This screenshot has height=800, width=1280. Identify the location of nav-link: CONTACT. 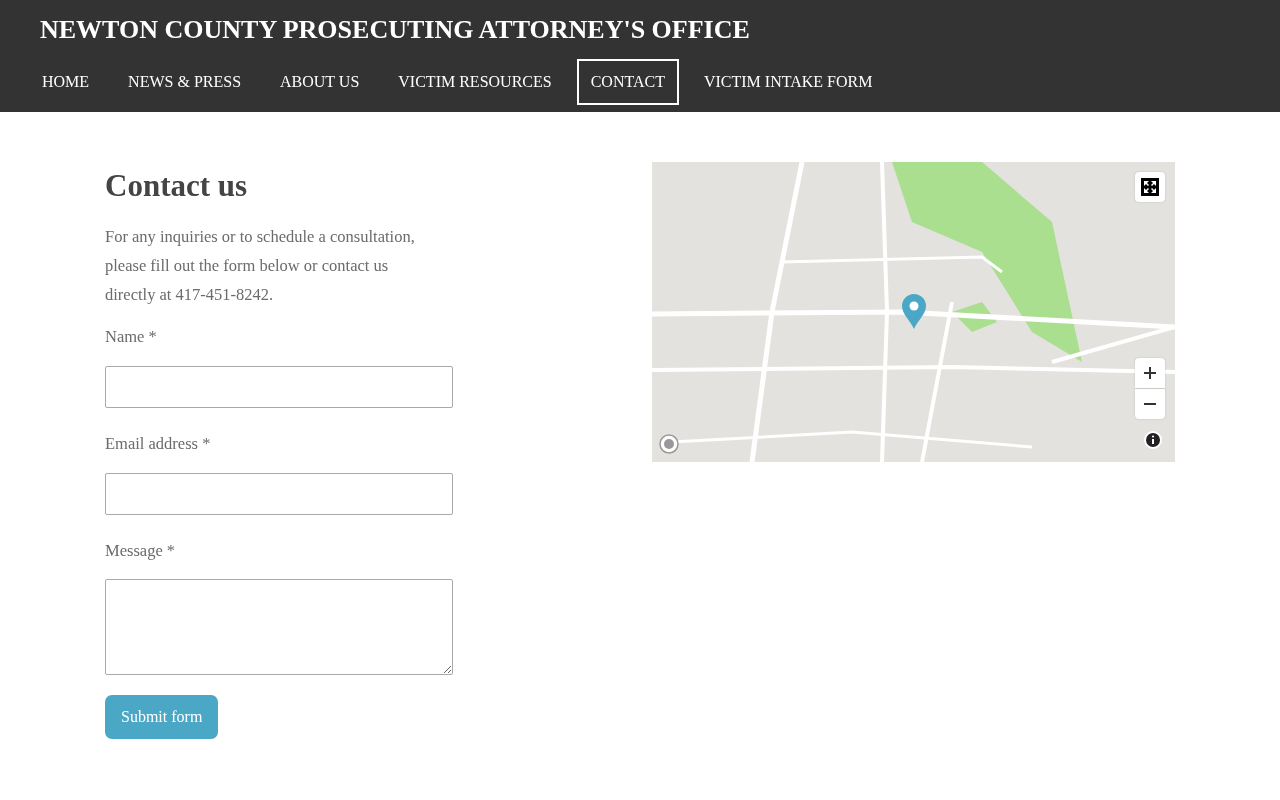
(627, 82).